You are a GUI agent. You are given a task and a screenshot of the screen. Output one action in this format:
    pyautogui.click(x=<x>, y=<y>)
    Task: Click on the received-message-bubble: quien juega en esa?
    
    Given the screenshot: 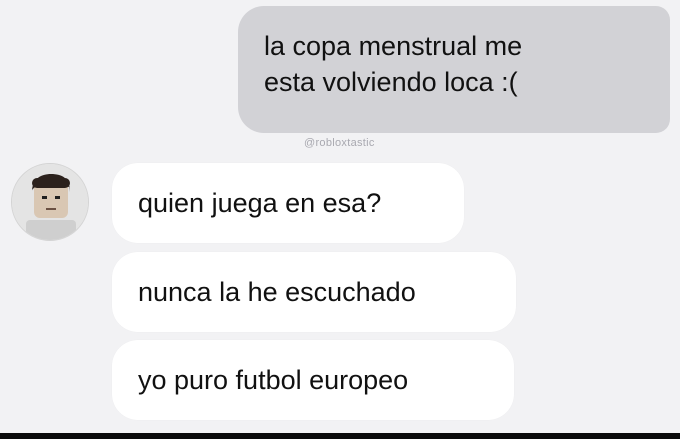 What is the action you would take?
    pyautogui.click(x=288, y=203)
    